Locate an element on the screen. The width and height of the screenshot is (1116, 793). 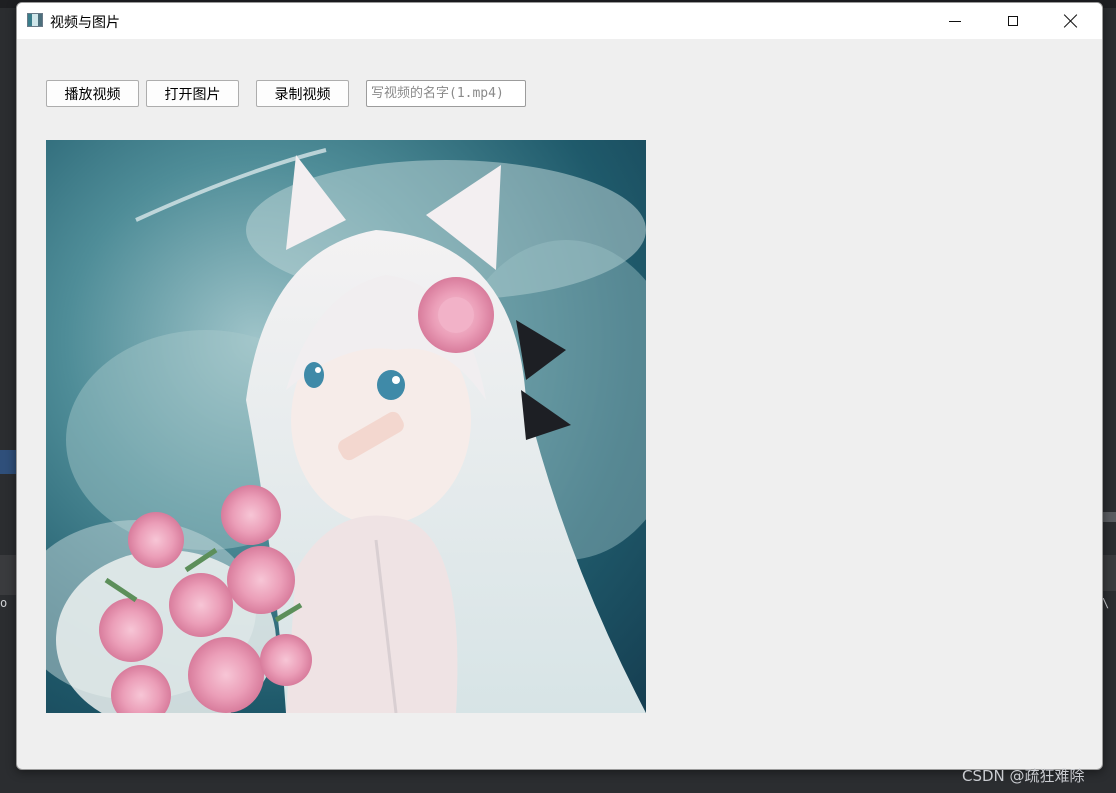
app-icon is located at coordinates (35, 20).